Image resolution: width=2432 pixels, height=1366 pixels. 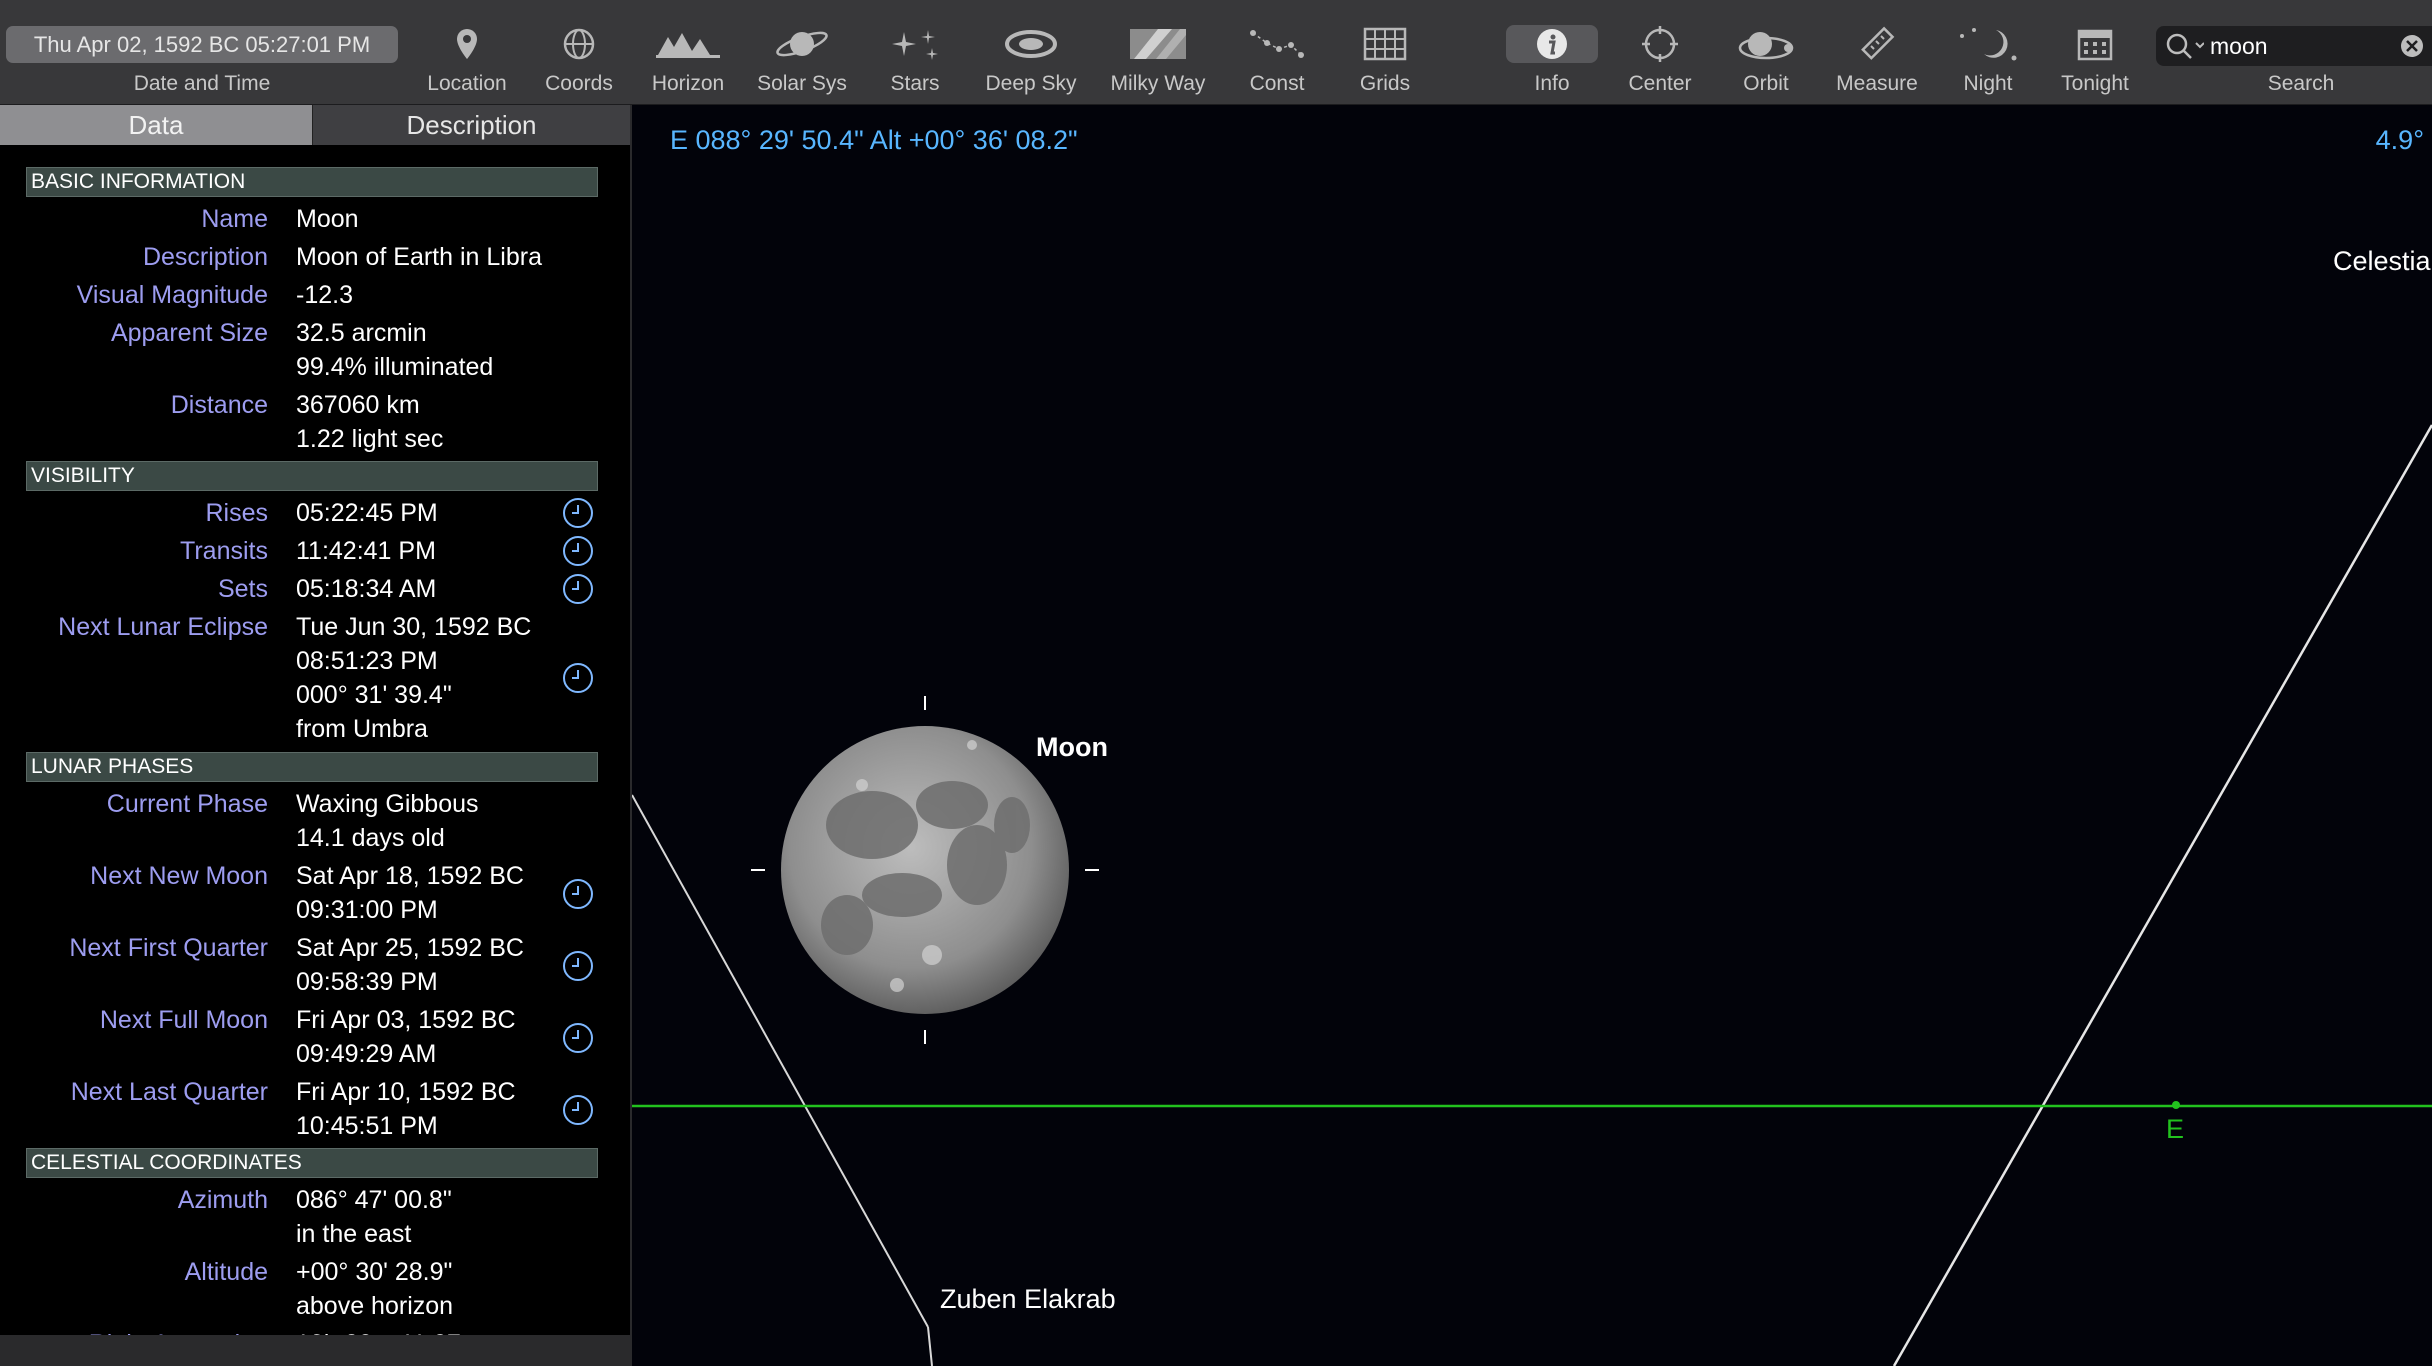 What do you see at coordinates (367, 513) in the screenshot?
I see `rises-value: 05:22:45 PM` at bounding box center [367, 513].